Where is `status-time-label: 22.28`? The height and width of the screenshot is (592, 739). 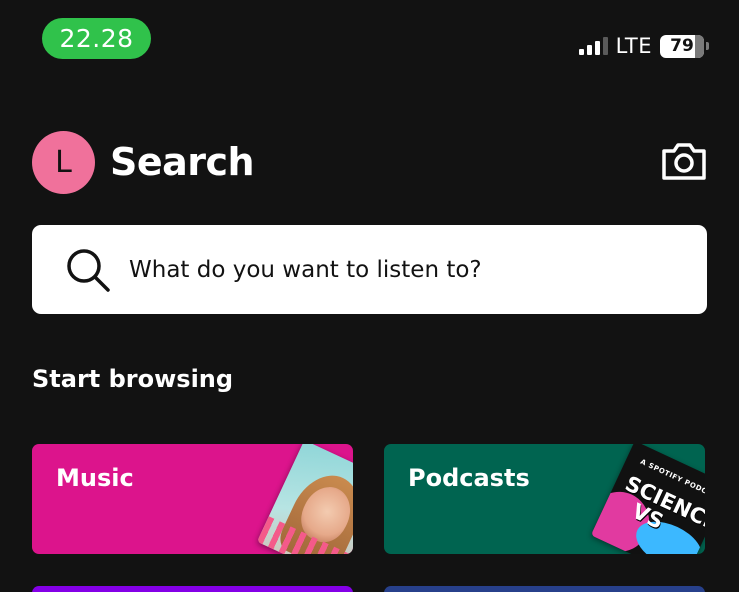 status-time-label: 22.28 is located at coordinates (96, 38).